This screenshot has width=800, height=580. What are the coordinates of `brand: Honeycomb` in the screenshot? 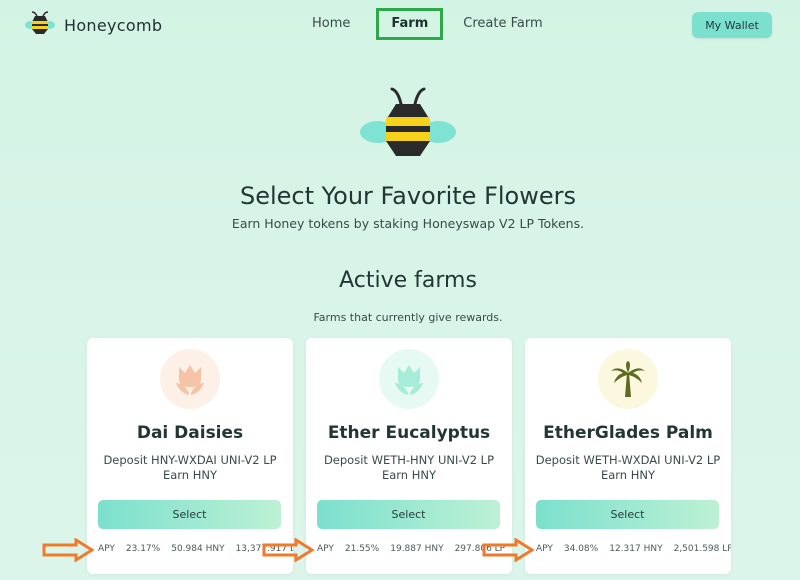 It's located at (93, 25).